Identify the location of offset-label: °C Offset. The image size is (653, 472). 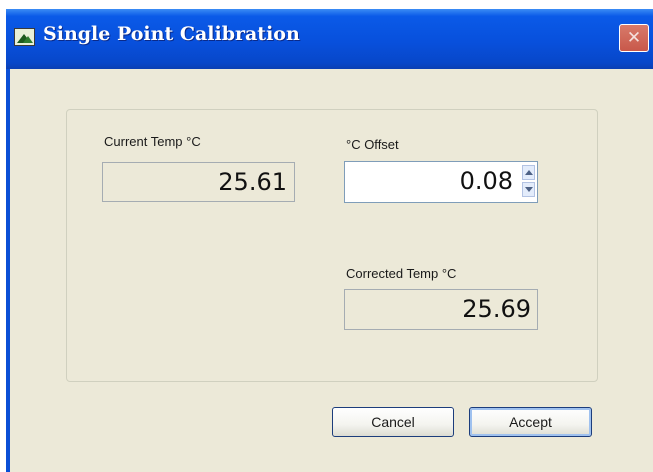
(372, 144).